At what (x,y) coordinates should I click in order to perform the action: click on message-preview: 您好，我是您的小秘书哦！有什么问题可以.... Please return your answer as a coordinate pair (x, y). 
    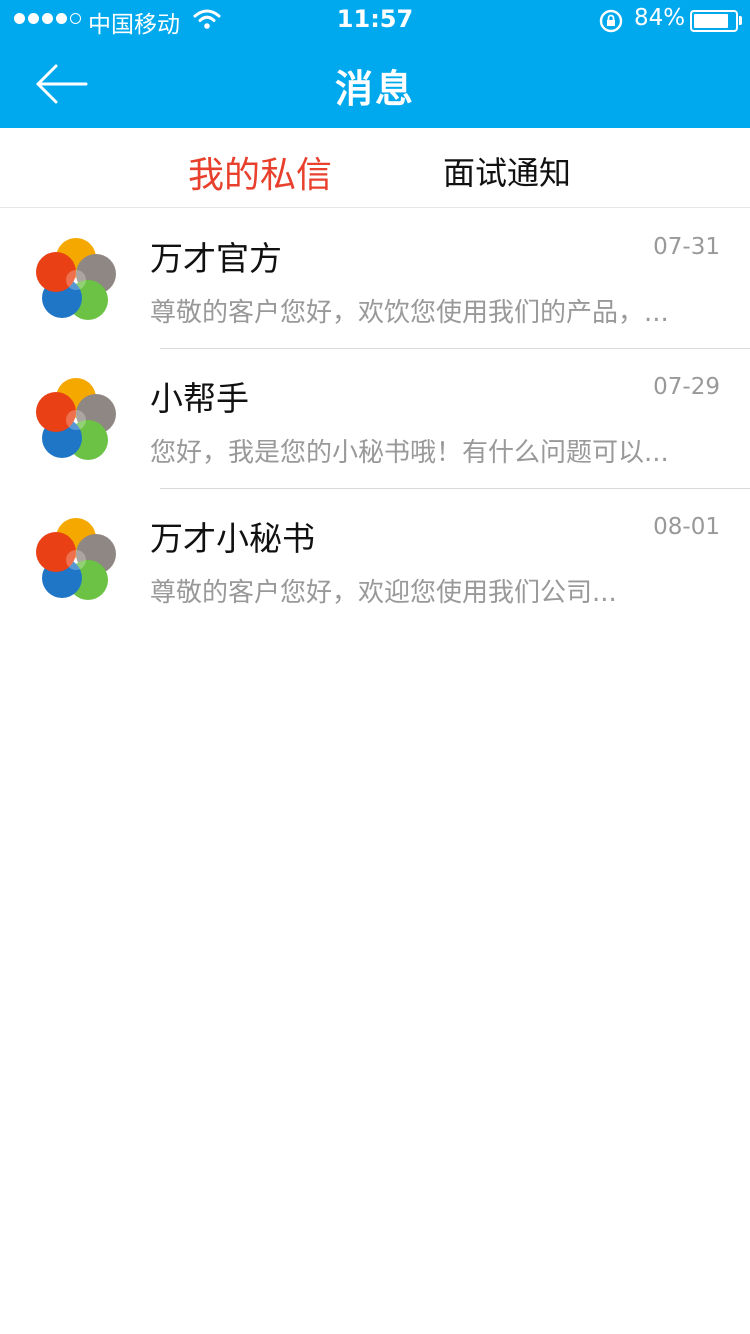
    Looking at the image, I should click on (409, 453).